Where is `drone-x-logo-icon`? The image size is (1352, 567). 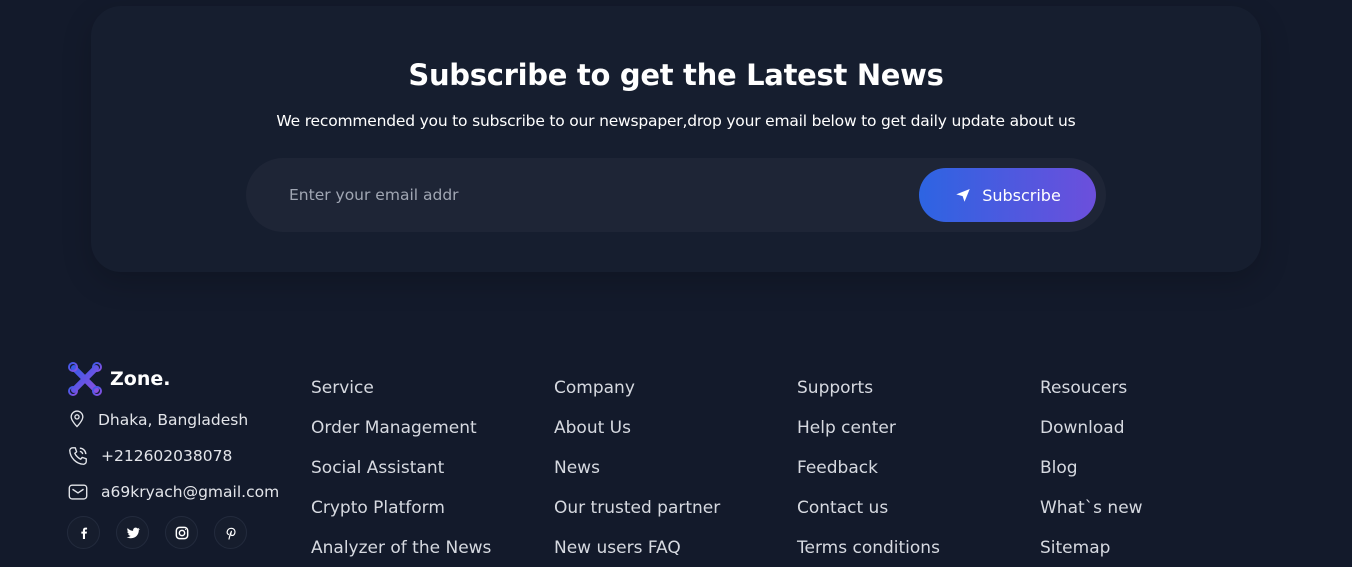 drone-x-logo-icon is located at coordinates (85, 379).